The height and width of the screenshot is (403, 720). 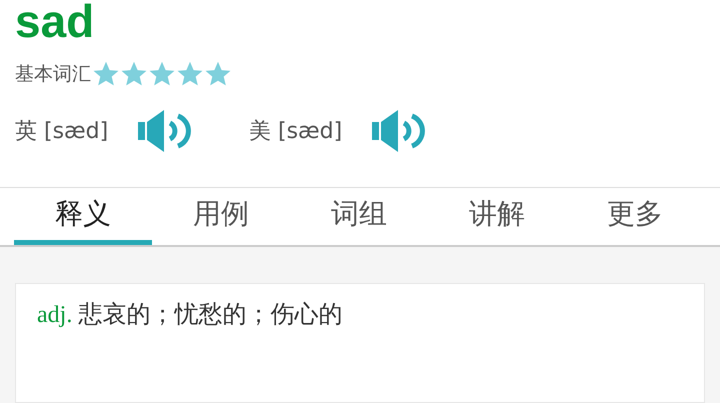 What do you see at coordinates (635, 216) in the screenshot?
I see `tab: 更多` at bounding box center [635, 216].